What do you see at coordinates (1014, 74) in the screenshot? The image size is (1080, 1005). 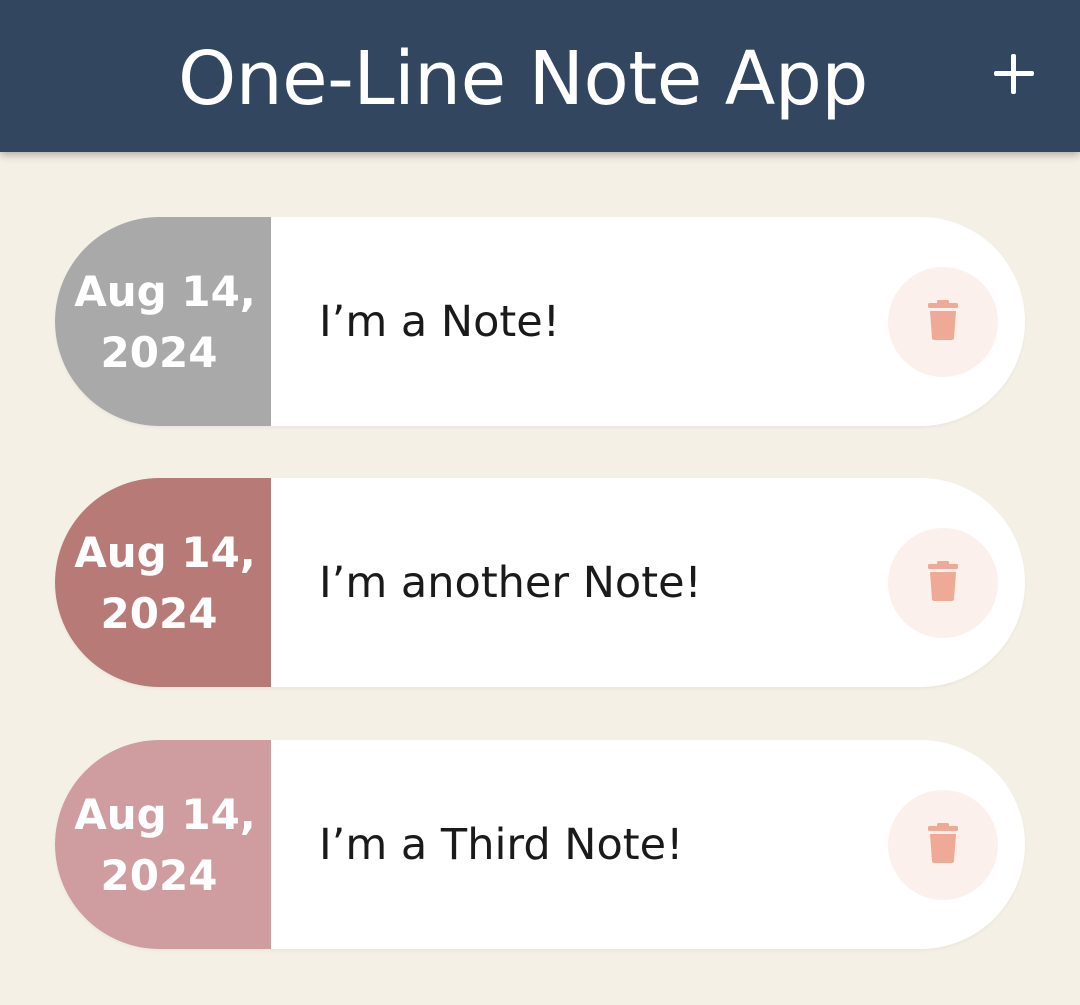 I see `add-note-button` at bounding box center [1014, 74].